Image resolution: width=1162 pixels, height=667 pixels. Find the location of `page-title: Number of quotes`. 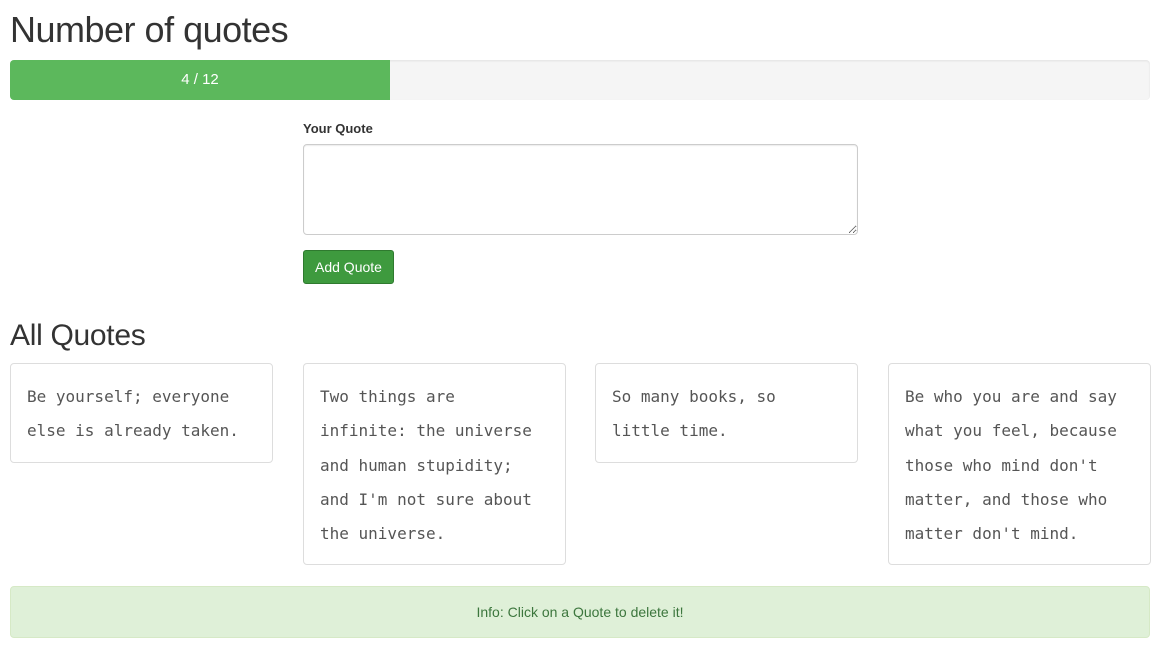

page-title: Number of quotes is located at coordinates (149, 29).